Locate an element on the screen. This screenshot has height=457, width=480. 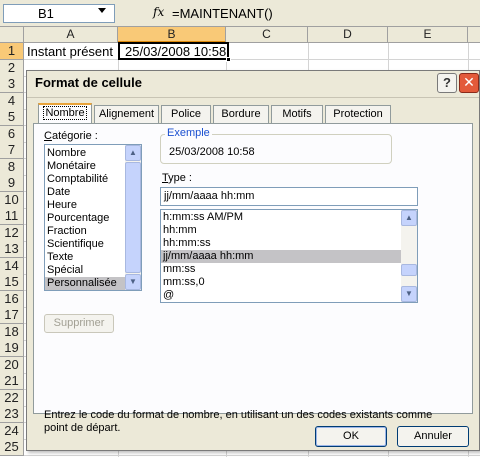
row-header: 17 is located at coordinates (12, 315).